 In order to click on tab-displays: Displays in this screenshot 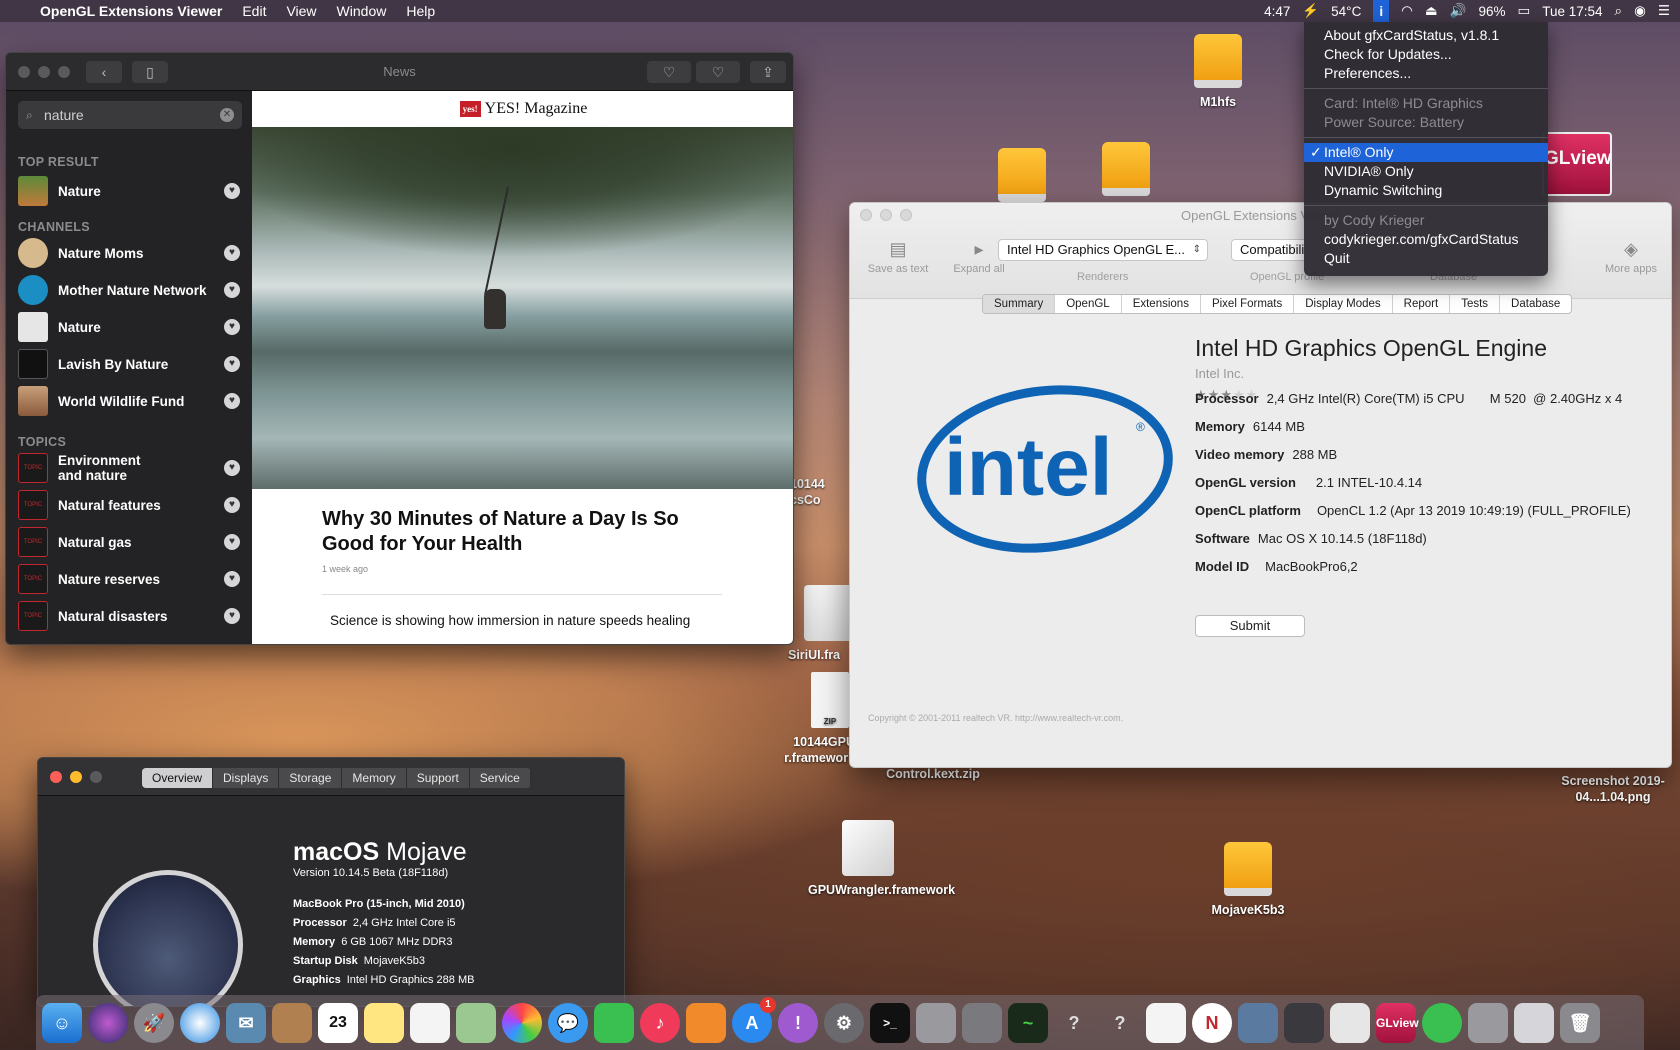, I will do `click(246, 778)`.